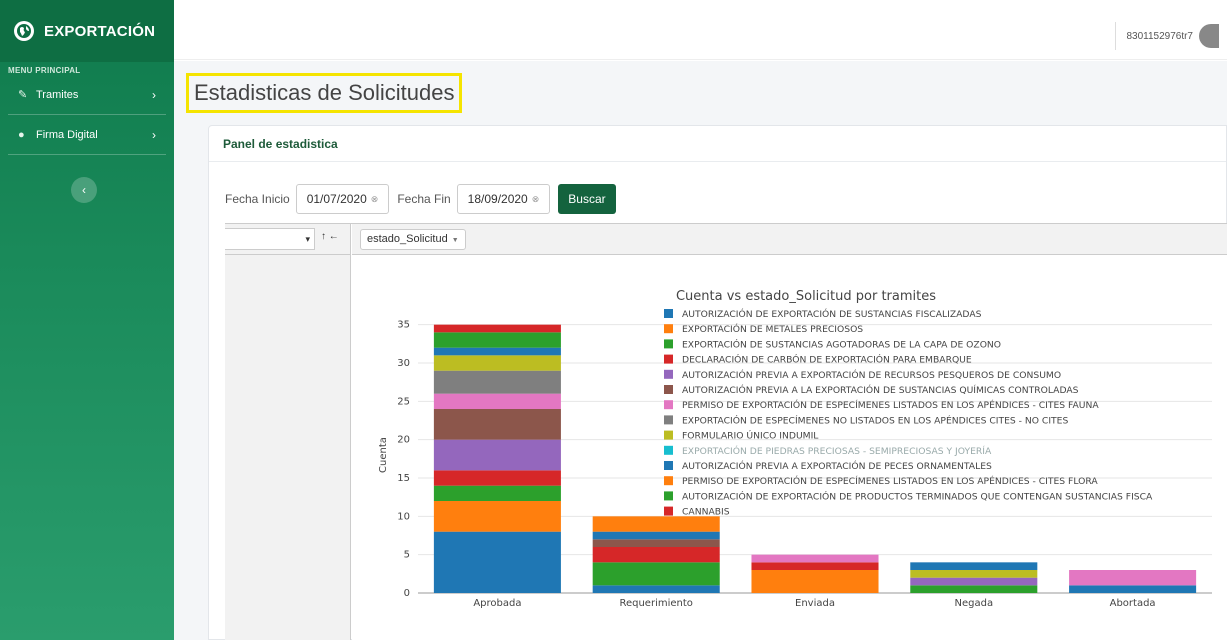 The width and height of the screenshot is (1227, 640). Describe the element at coordinates (403, 516) in the screenshot. I see `y-tick-label: 10` at that location.